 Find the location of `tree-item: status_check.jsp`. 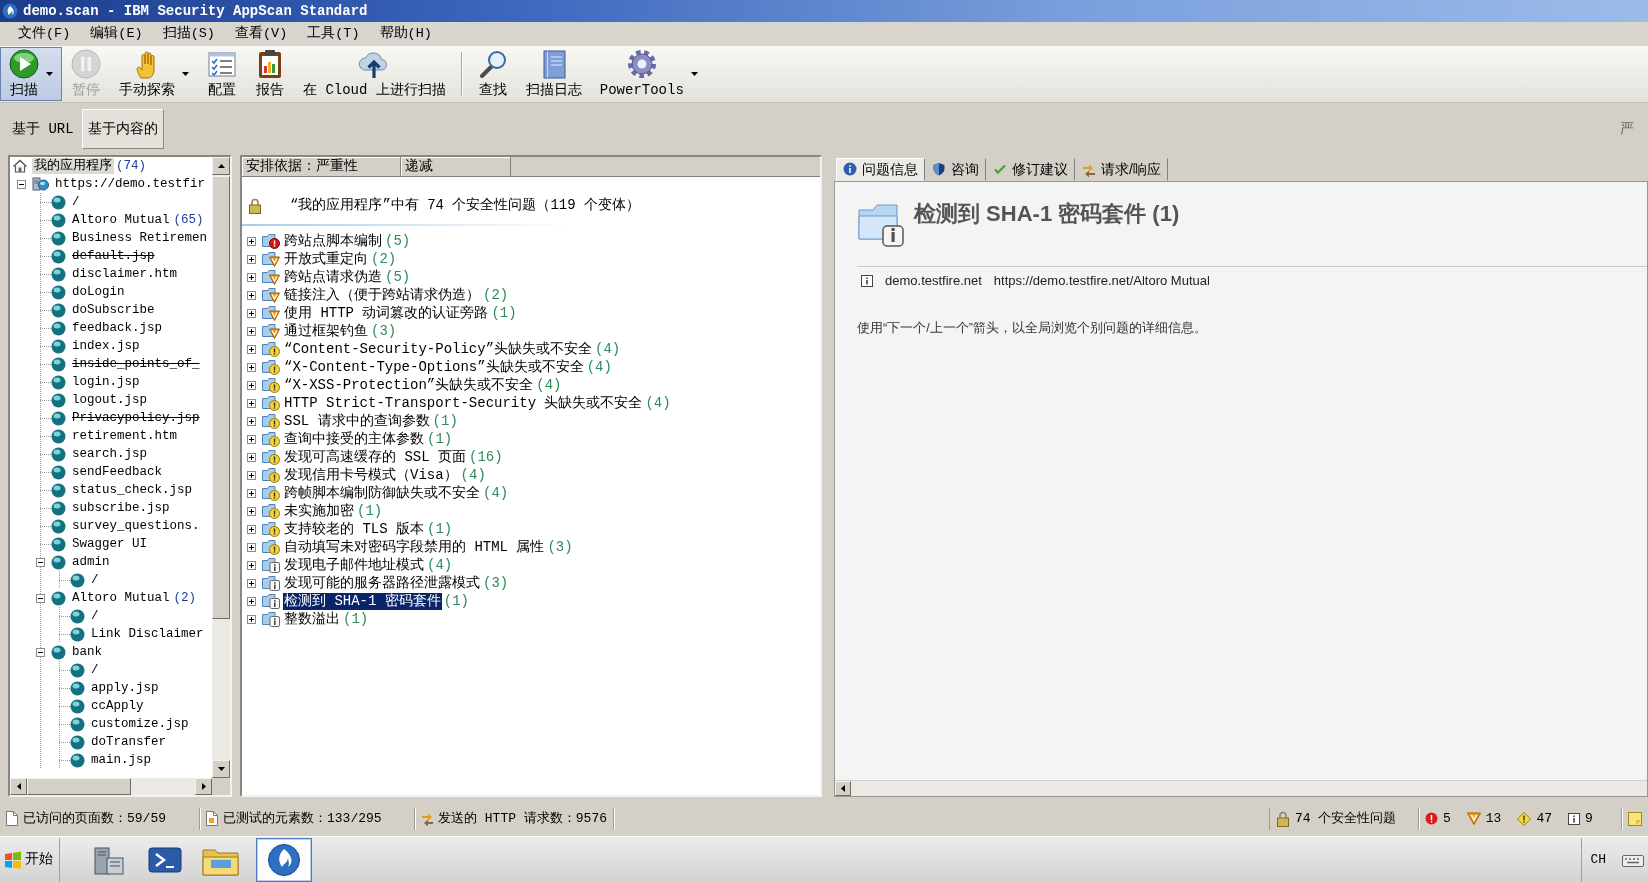

tree-item: status_check.jsp is located at coordinates (132, 490).